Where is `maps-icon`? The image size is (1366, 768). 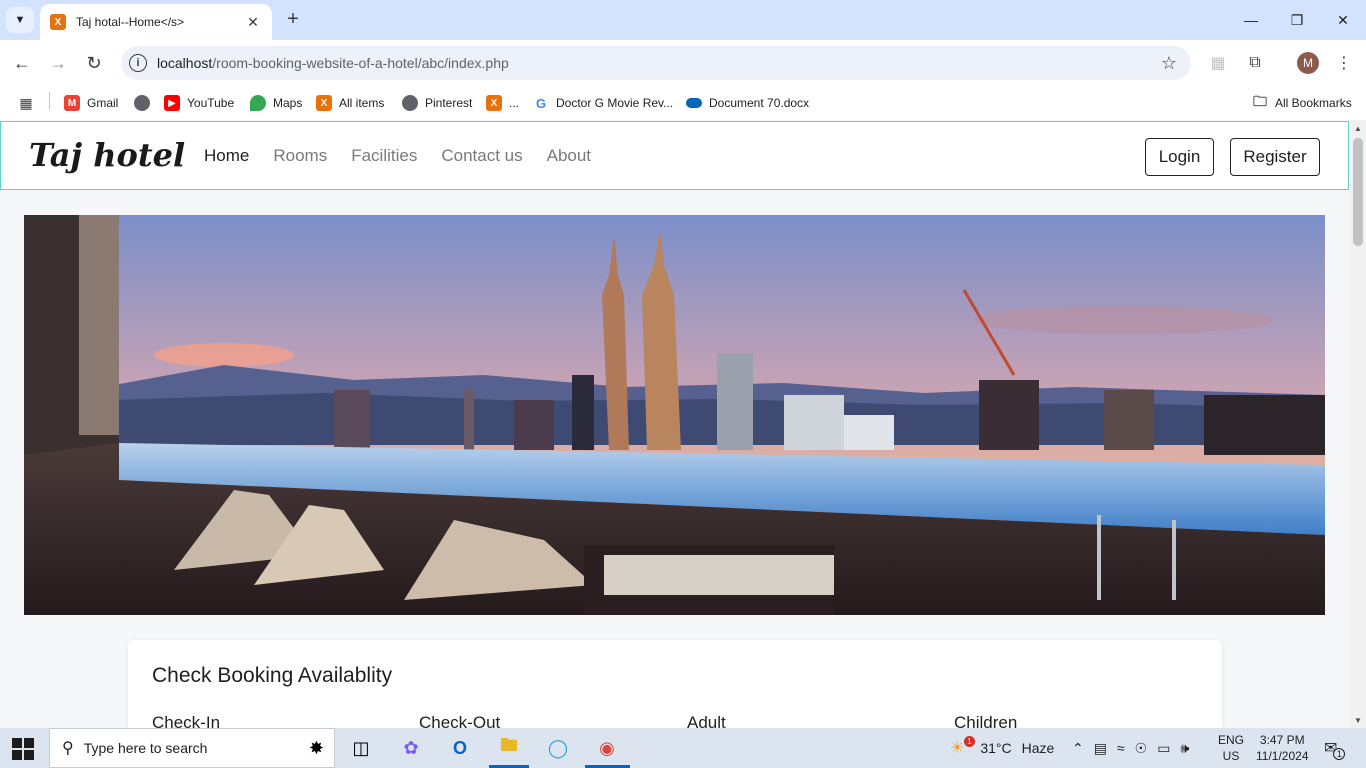
maps-icon is located at coordinates (258, 103).